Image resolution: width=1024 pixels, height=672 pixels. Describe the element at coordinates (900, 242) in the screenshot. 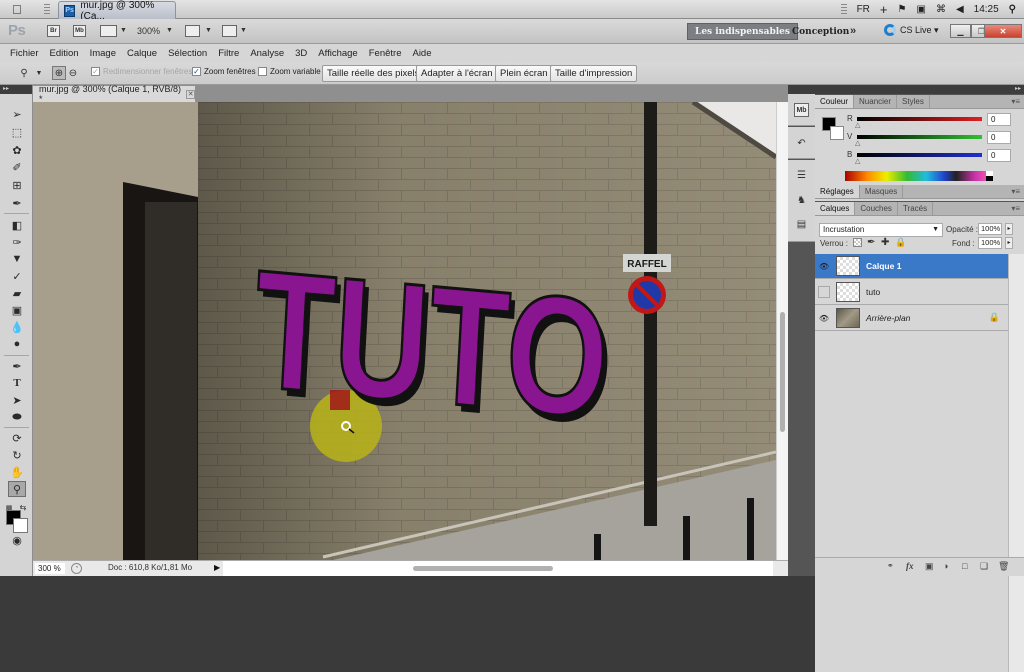

I see `lock-all-icon: 🔒` at that location.